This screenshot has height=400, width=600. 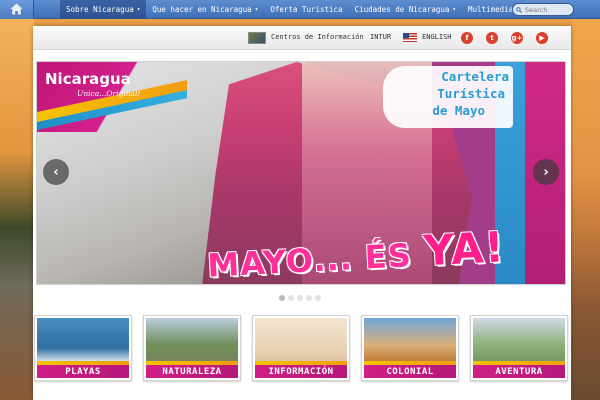 What do you see at coordinates (257, 38) in the screenshot?
I see `map-icon` at bounding box center [257, 38].